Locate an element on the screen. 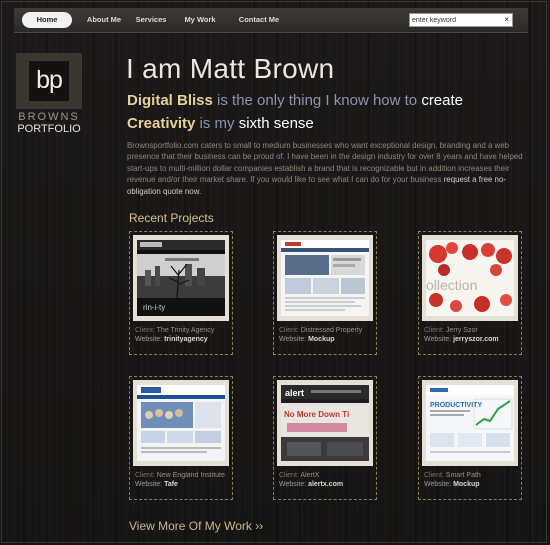  trinity-screenshot-art: rin-i-ty is located at coordinates (181, 276).